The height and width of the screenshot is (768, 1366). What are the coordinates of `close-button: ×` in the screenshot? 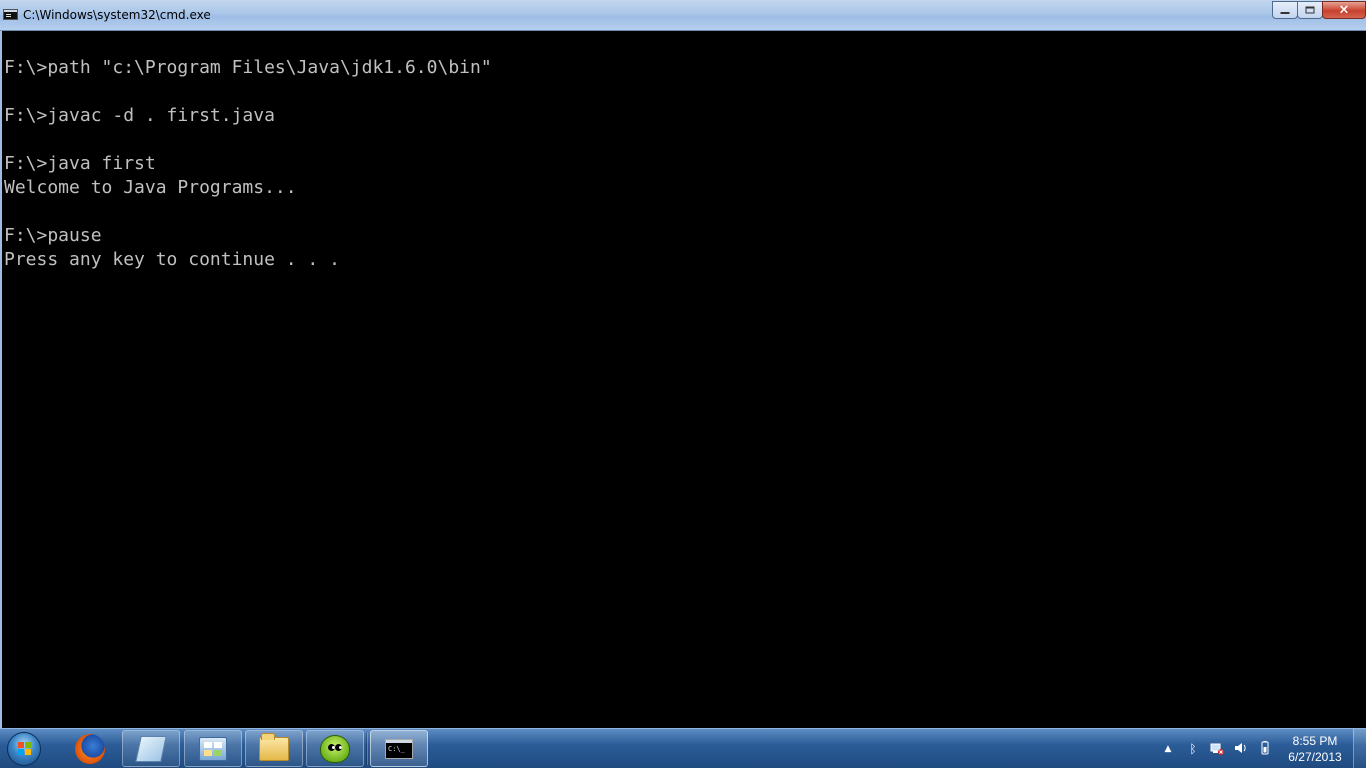 It's located at (1344, 10).